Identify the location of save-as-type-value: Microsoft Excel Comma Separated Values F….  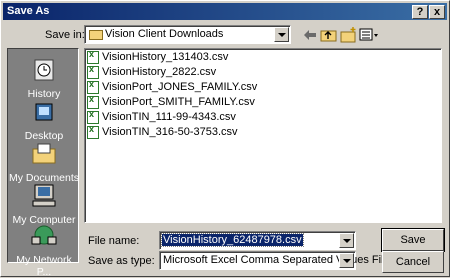
(276, 260).